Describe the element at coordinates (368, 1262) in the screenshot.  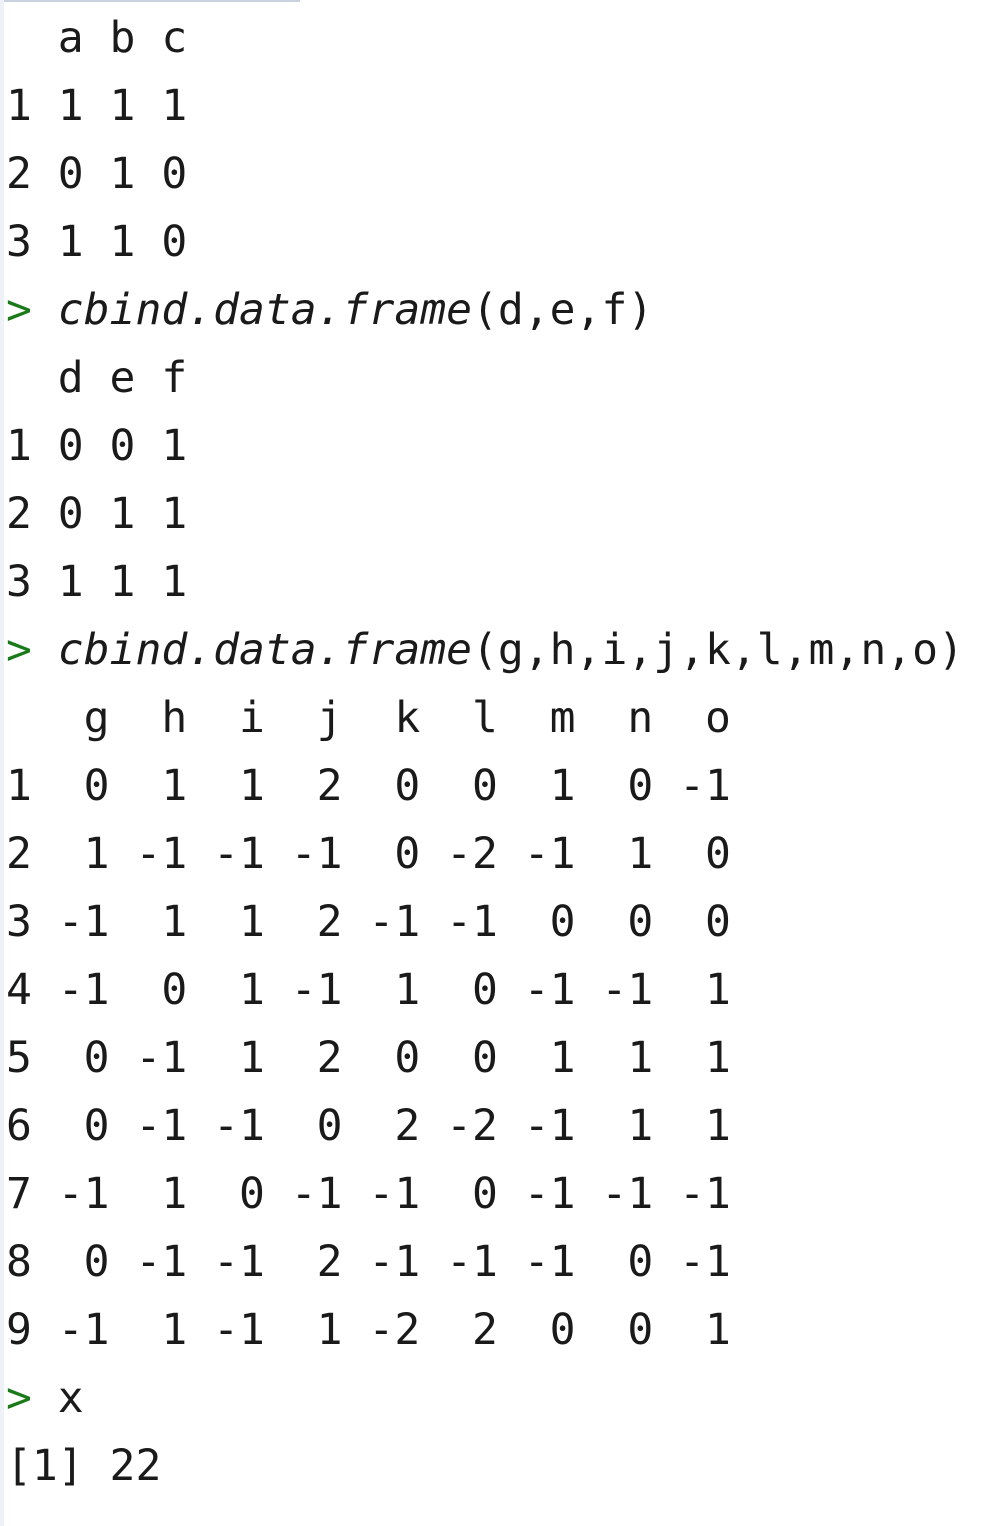
I see `output-line: 8 0 -1 -1 2 -1 -1 -1 0 -1` at that location.